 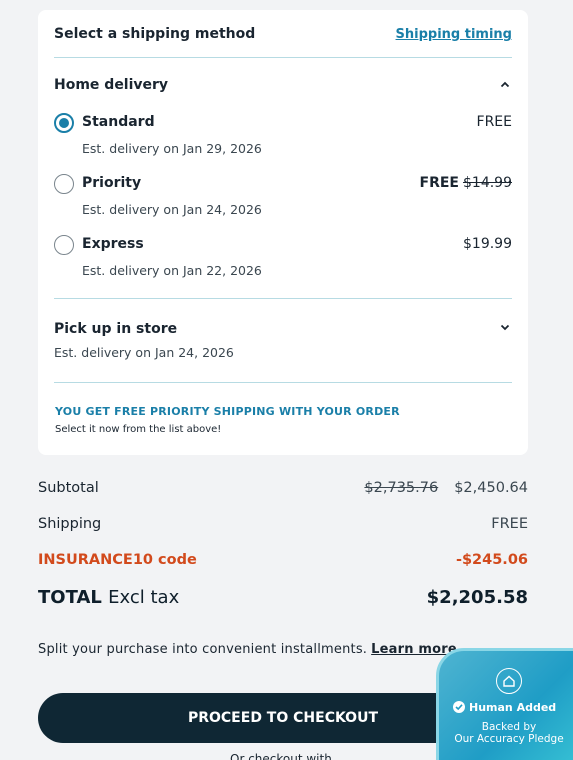 I want to click on subtotal-row: Subtotal $2,735.76 $2,450.64, so click(x=283, y=491).